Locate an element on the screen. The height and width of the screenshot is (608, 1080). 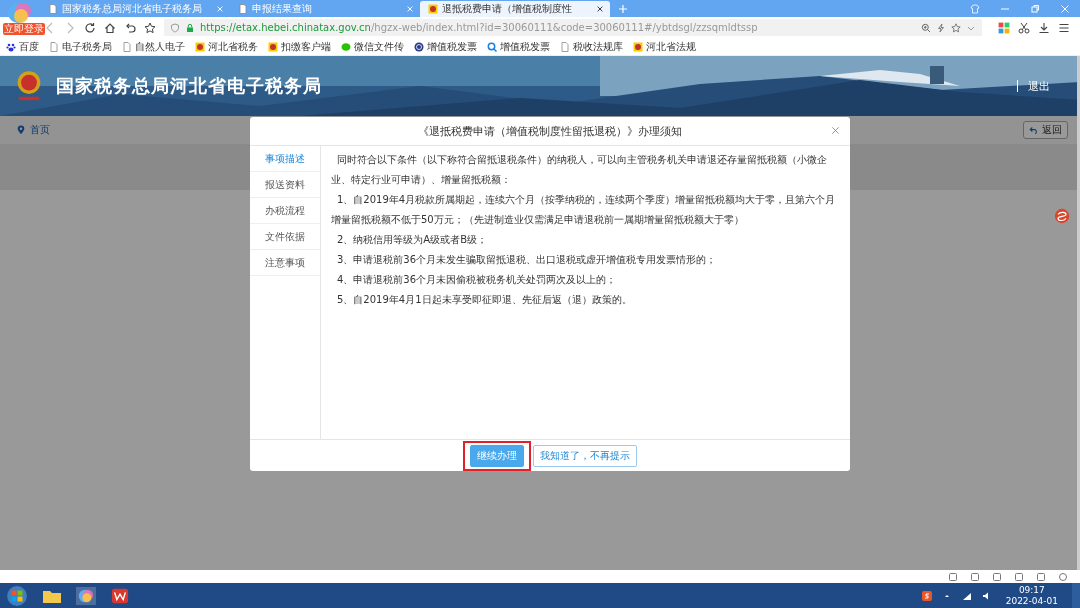
bookmark-label: 税收法规库 is located at coordinates (598, 46).